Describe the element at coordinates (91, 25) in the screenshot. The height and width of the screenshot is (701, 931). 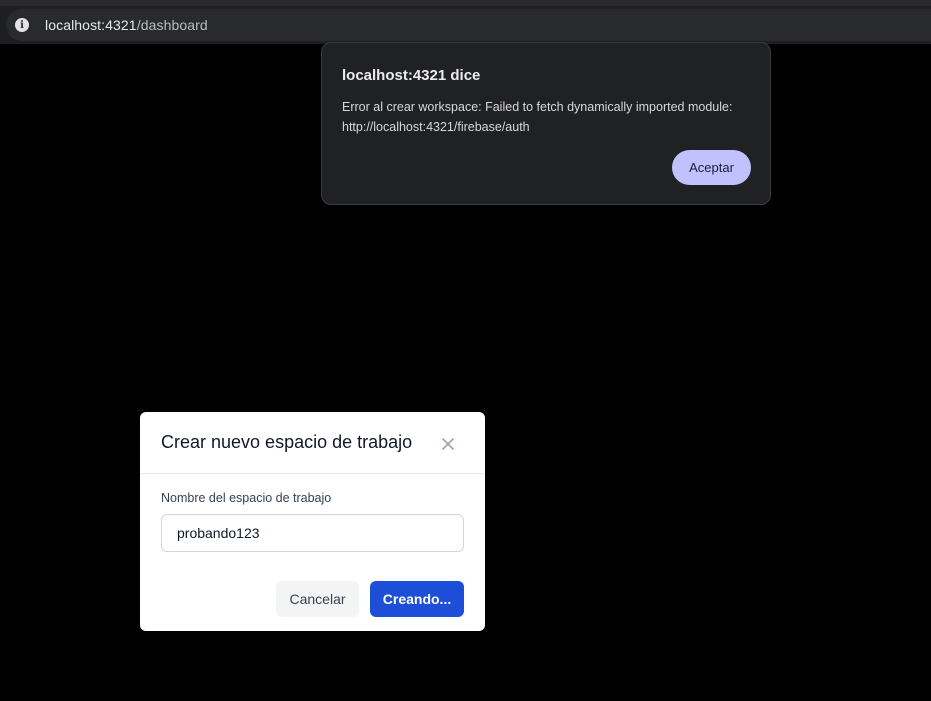
I see `url-host: localhost:4321` at that location.